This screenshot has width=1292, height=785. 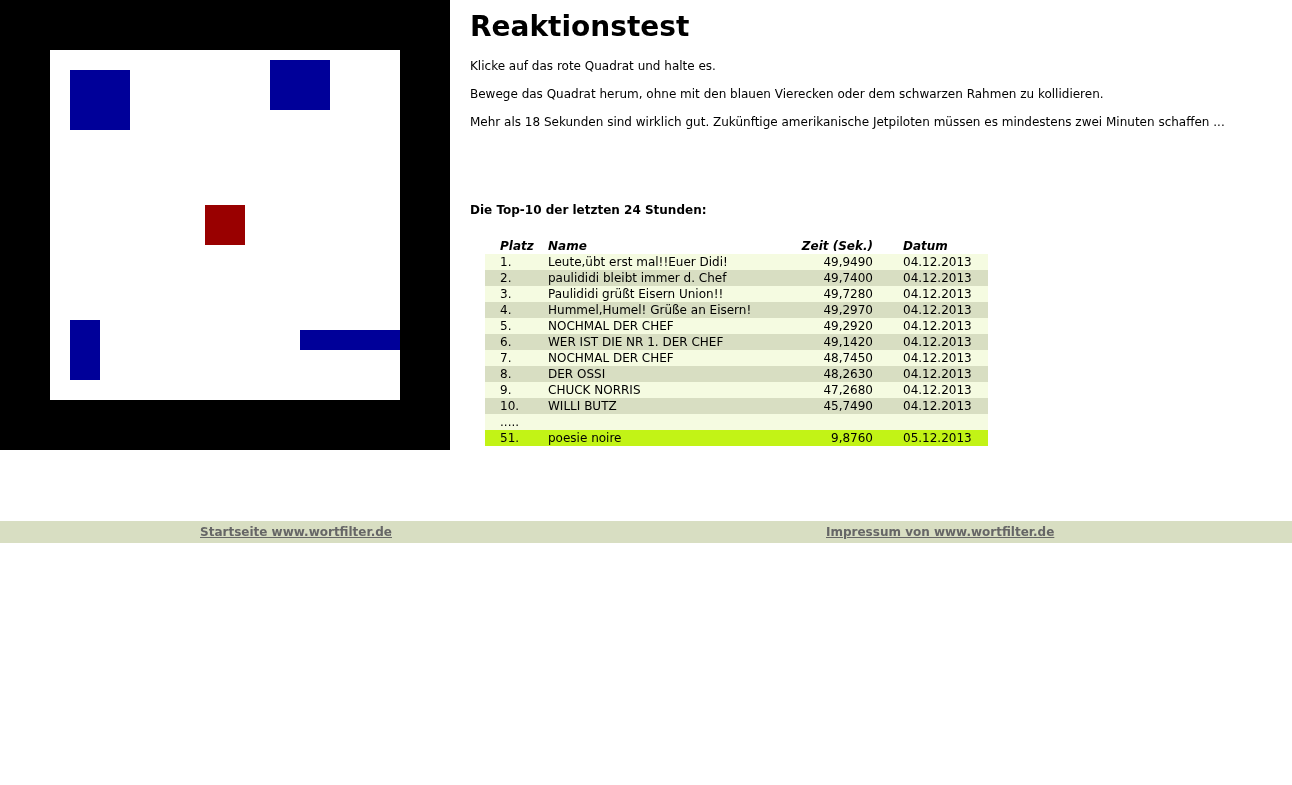 I want to click on table-cell: 9,8760, so click(x=852, y=438).